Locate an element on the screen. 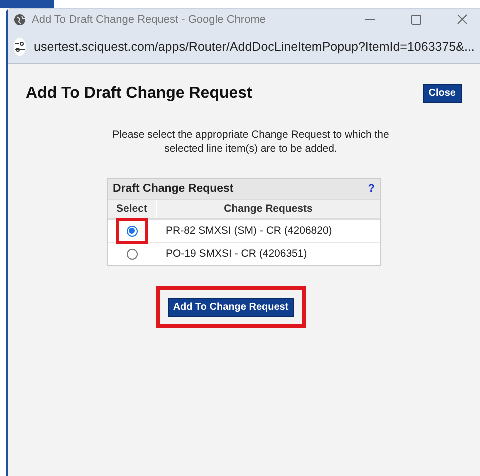 The height and width of the screenshot is (476, 480). instruction-text: Please select the appropriate Change Request to which the selected line item(s) are to be added. is located at coordinates (251, 142).